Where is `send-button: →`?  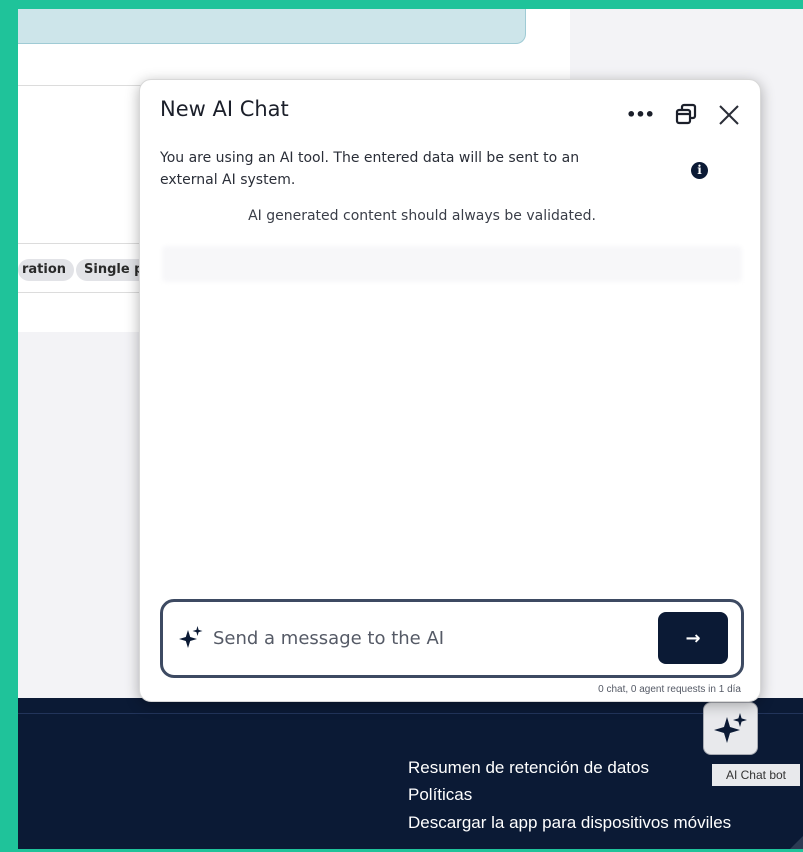
send-button: → is located at coordinates (693, 638).